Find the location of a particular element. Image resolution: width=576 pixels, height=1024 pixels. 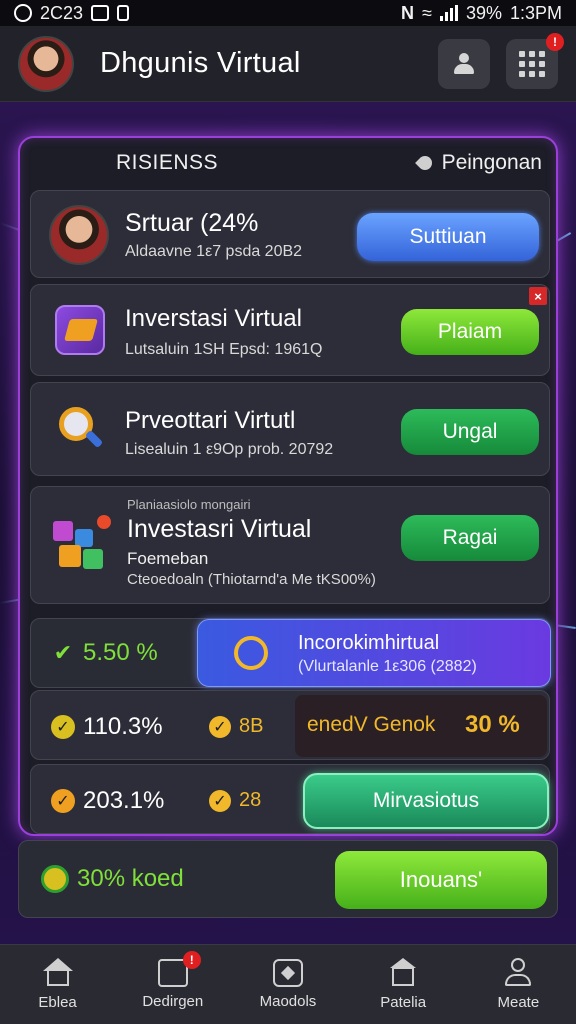

pin-icon is located at coordinates (424, 163).